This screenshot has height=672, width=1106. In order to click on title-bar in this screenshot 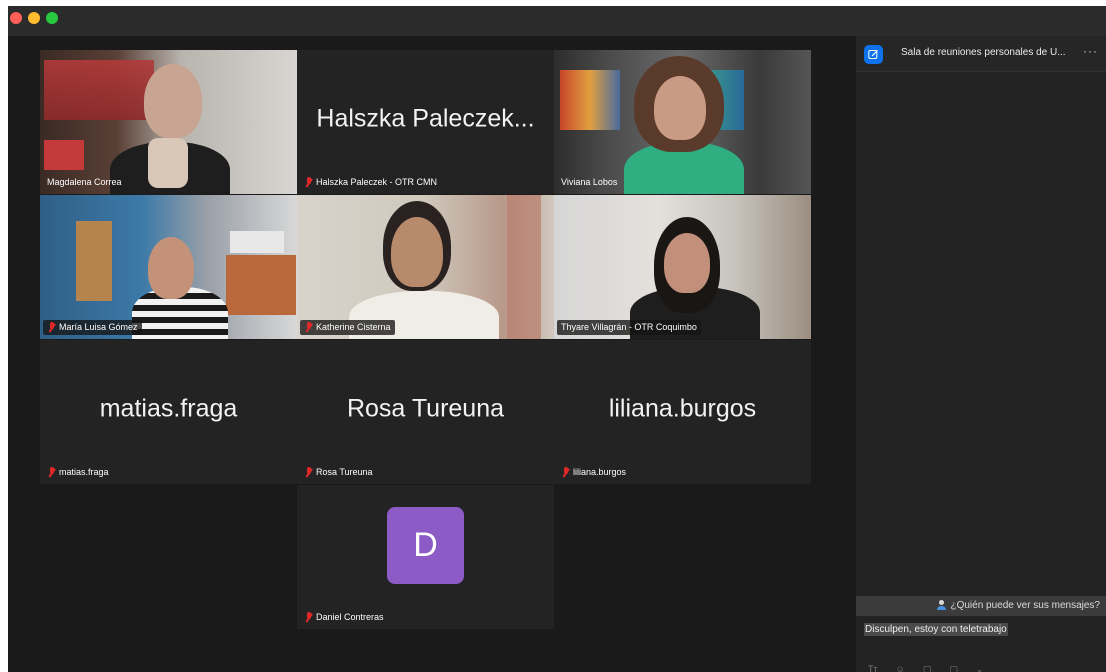, I will do `click(557, 21)`.